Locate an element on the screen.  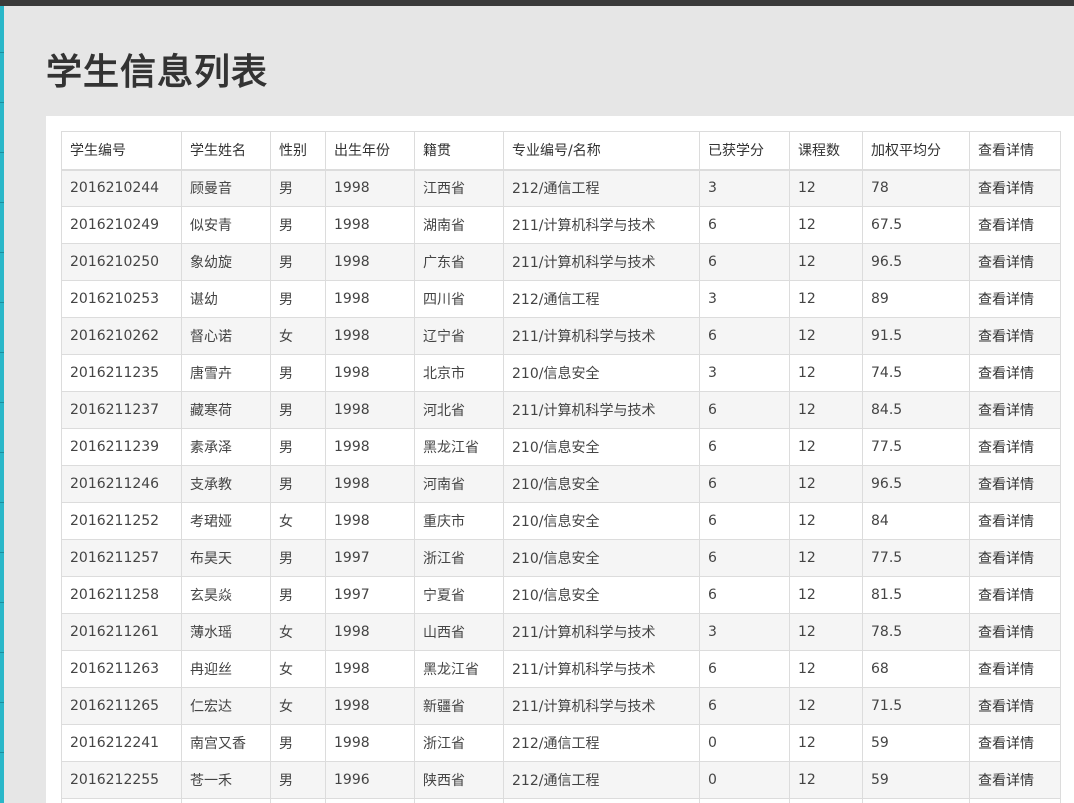
column-header-weighted-average: 加权平均分 is located at coordinates (916, 151).